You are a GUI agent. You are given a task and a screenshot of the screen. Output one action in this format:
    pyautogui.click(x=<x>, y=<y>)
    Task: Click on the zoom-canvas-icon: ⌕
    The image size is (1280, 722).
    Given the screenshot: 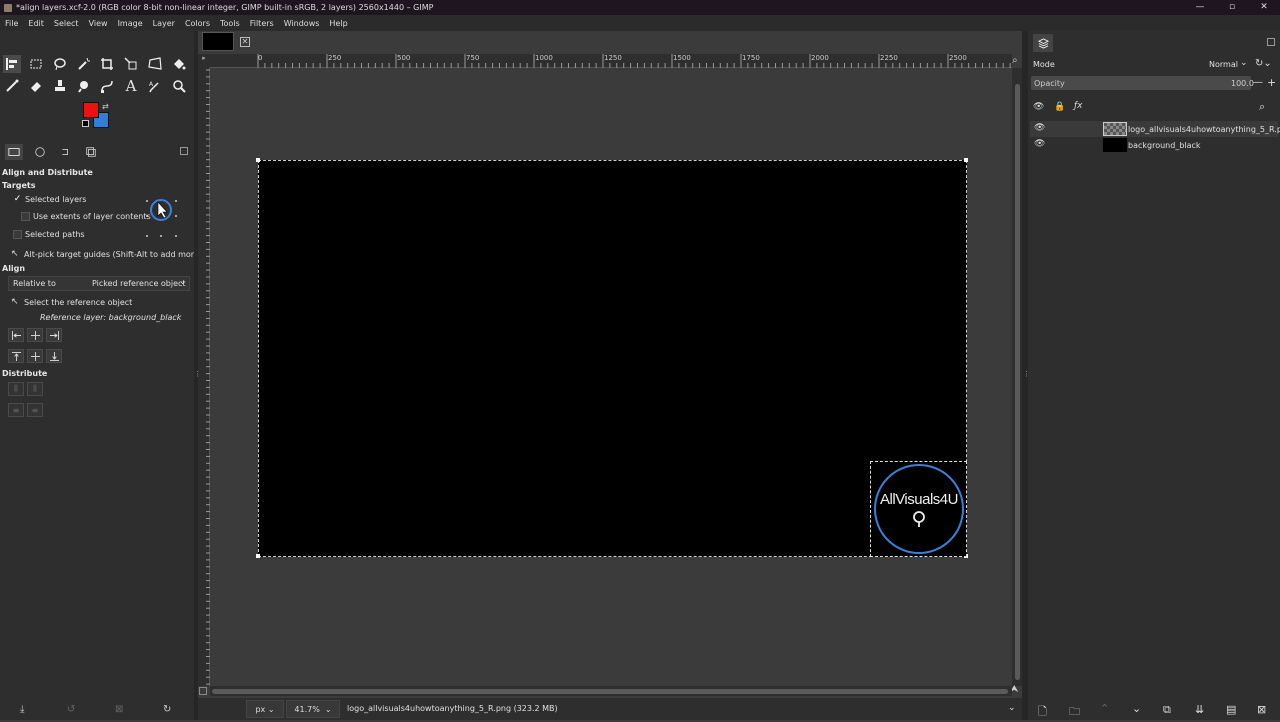 What is the action you would take?
    pyautogui.click(x=1015, y=60)
    